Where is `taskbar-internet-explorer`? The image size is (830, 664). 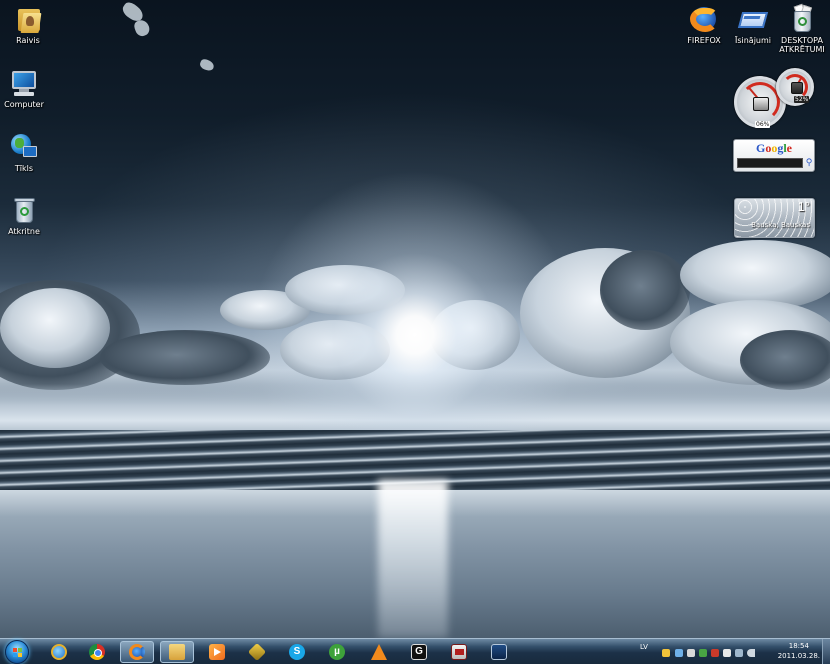
taskbar-internet-explorer is located at coordinates (59, 652).